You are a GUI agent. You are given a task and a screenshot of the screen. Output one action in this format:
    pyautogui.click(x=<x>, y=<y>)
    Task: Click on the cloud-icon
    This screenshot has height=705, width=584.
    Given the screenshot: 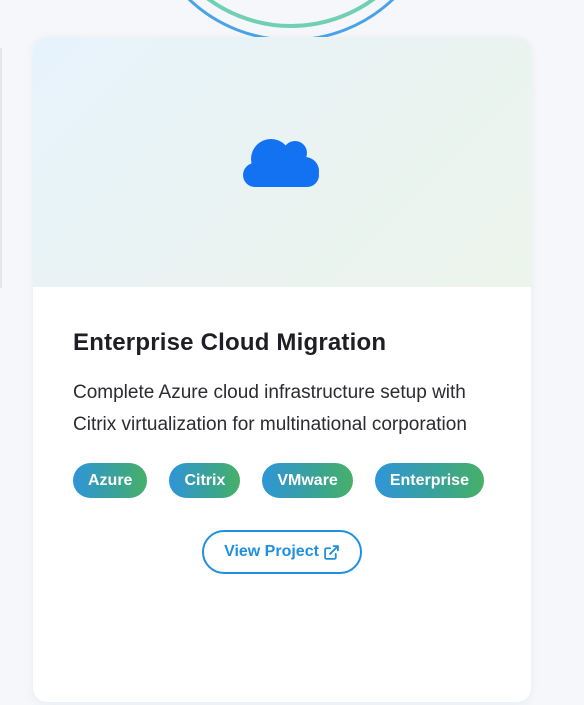 What is the action you would take?
    pyautogui.click(x=281, y=163)
    